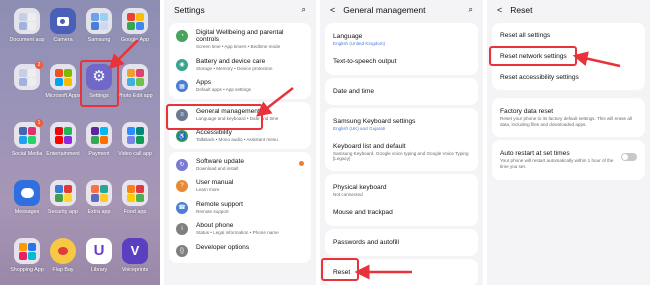 Image resolution: width=650 pixels, height=285 pixels. I want to click on language-title: Language, so click(348, 36).